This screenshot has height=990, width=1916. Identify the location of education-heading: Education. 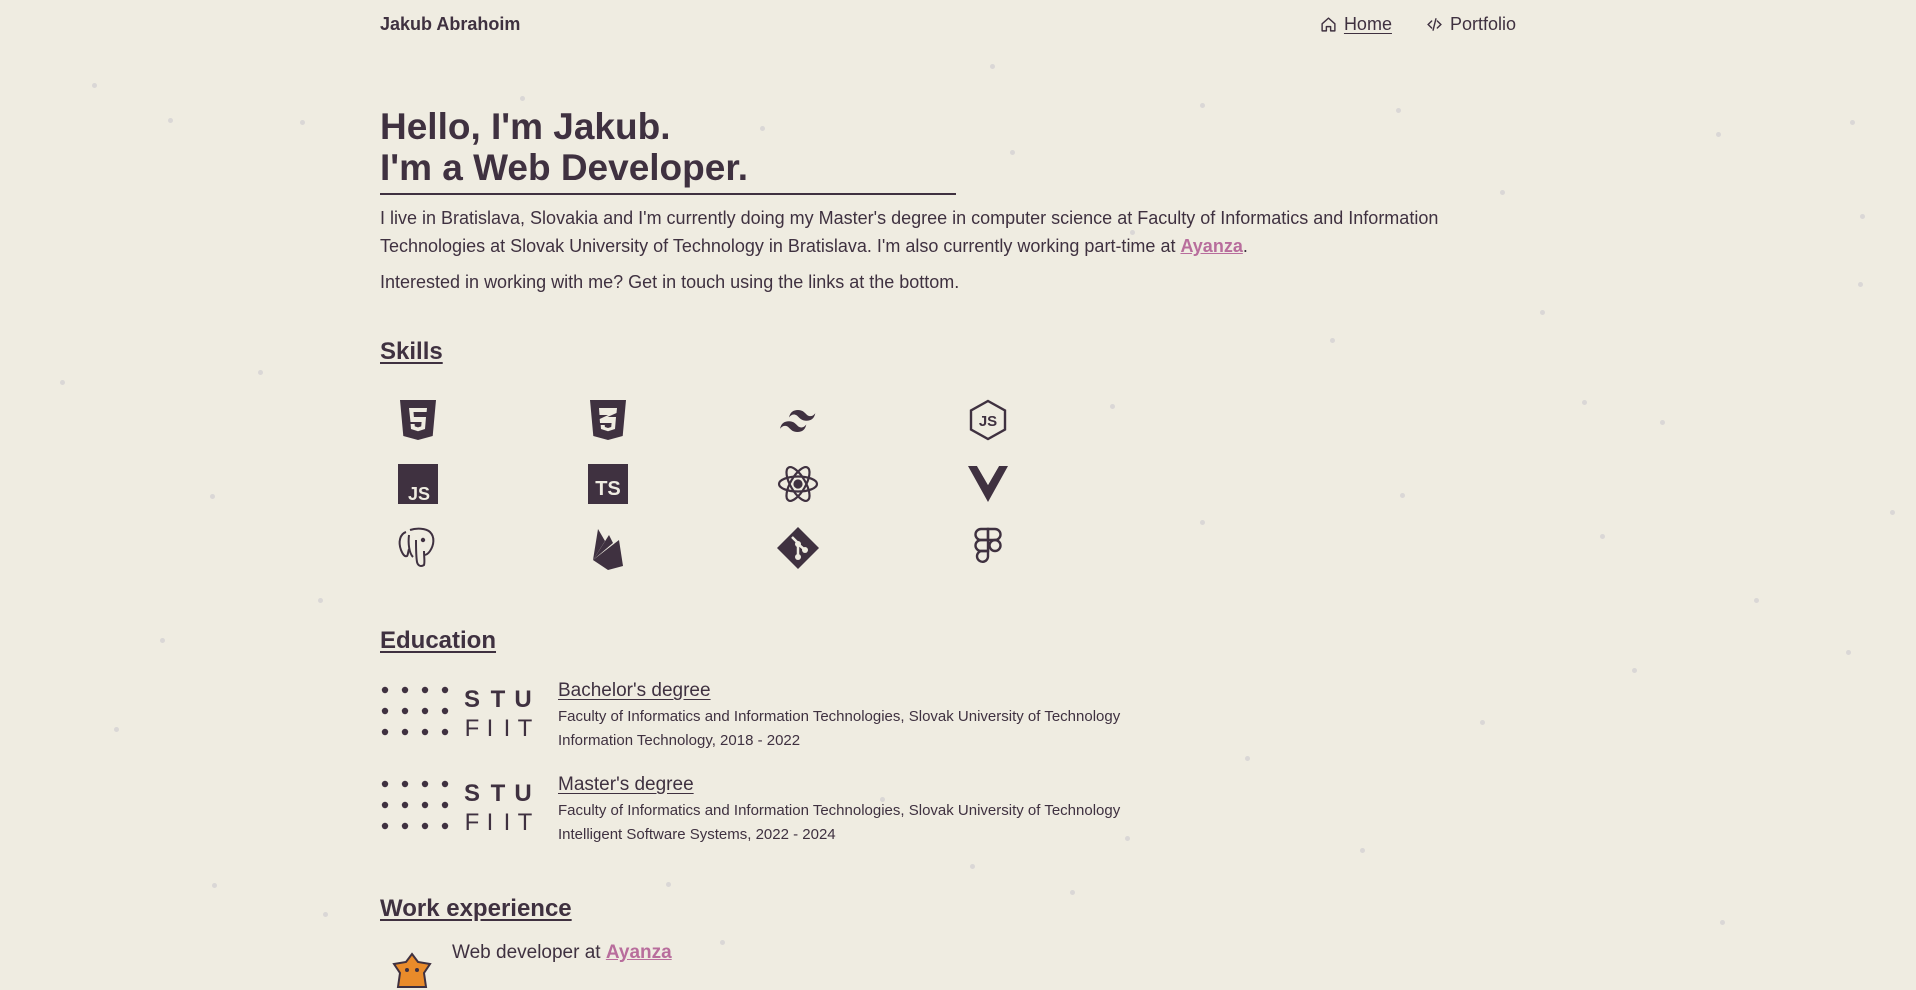
(438, 640).